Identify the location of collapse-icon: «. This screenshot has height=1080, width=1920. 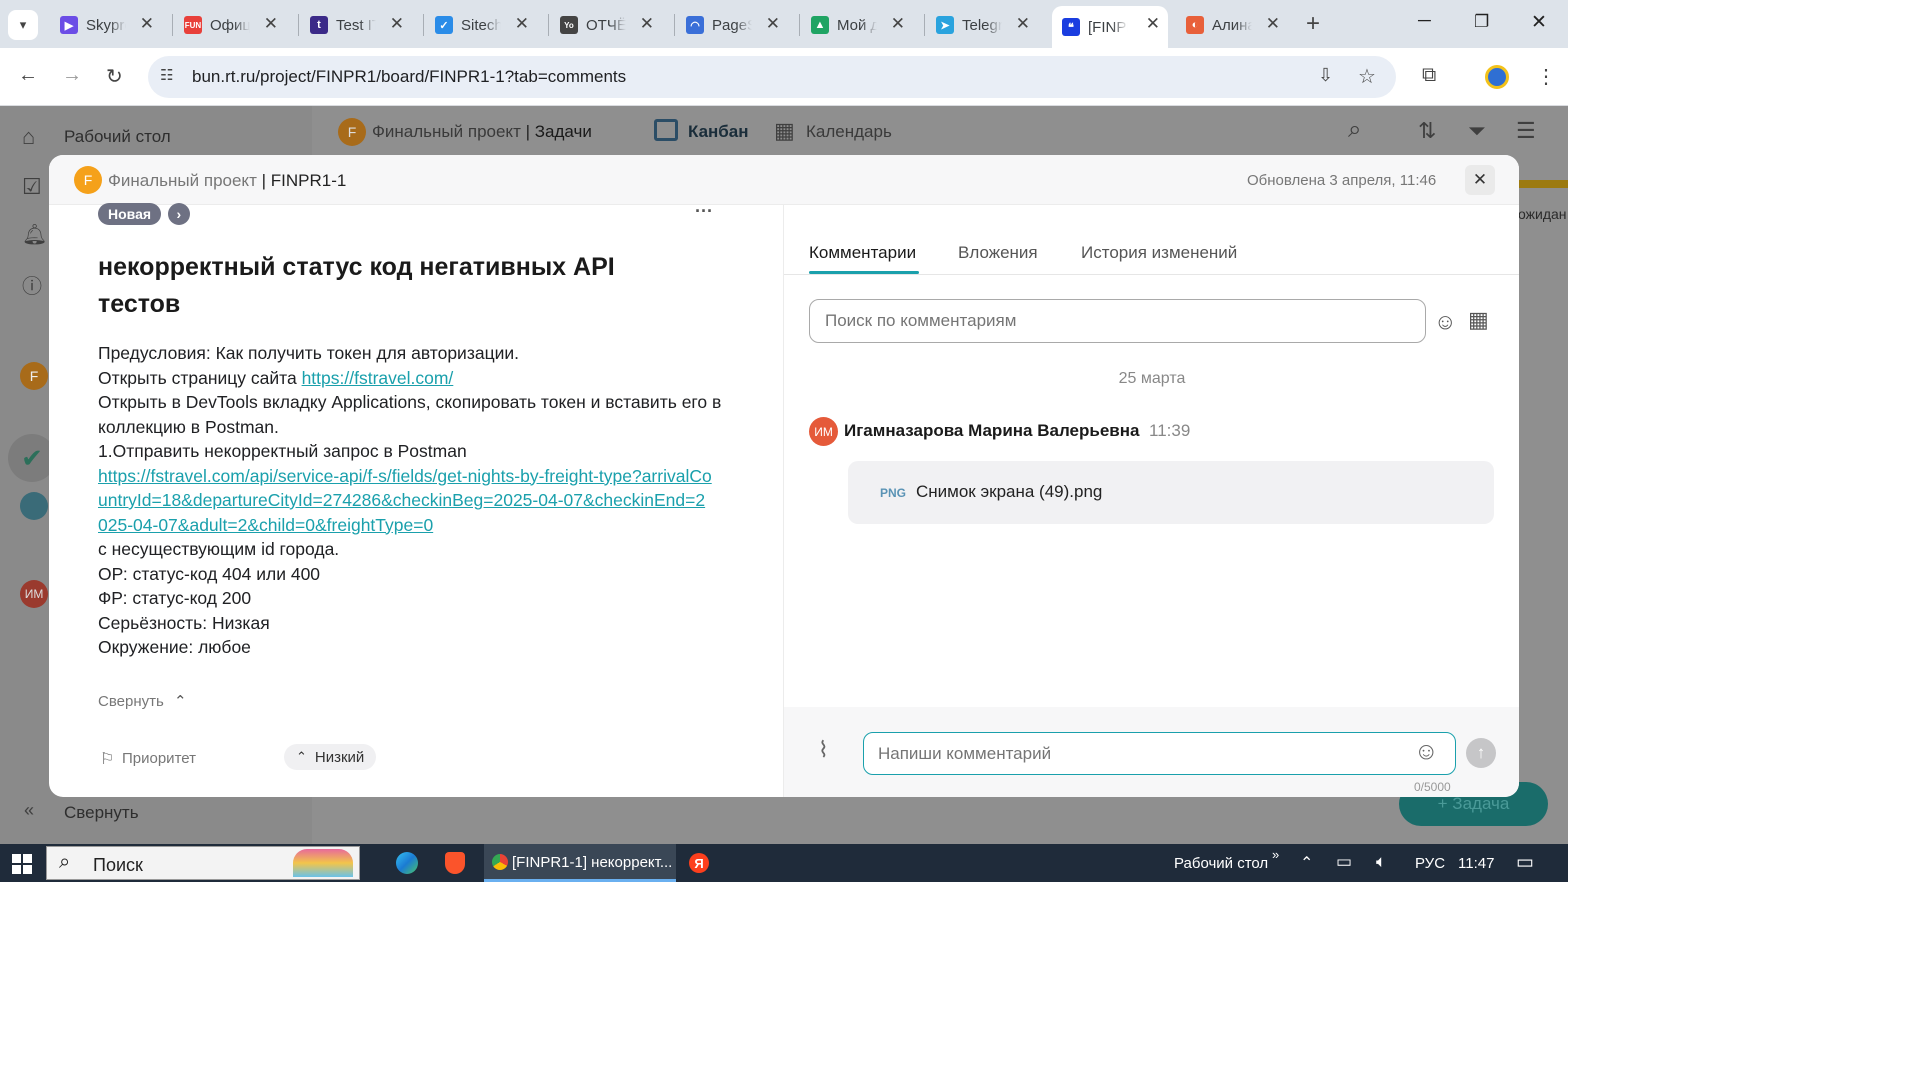
(29, 810).